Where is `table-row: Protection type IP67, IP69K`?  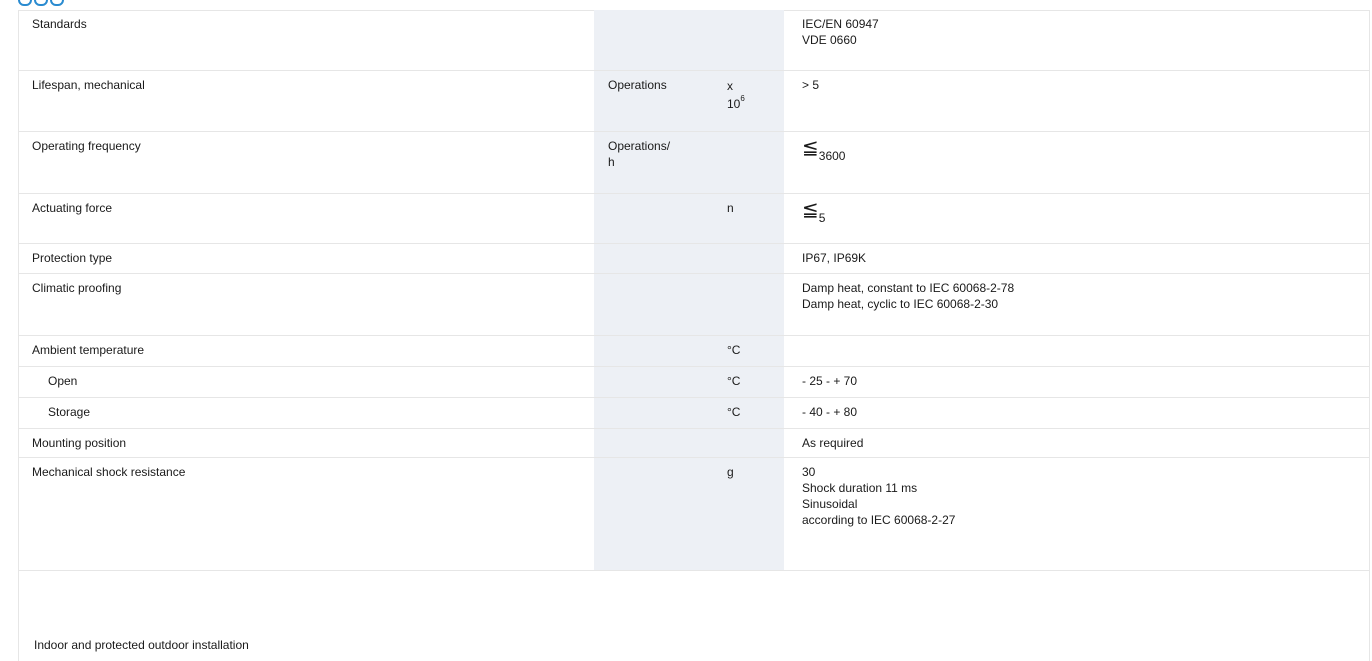
table-row: Protection type IP67, IP69K is located at coordinates (694, 258).